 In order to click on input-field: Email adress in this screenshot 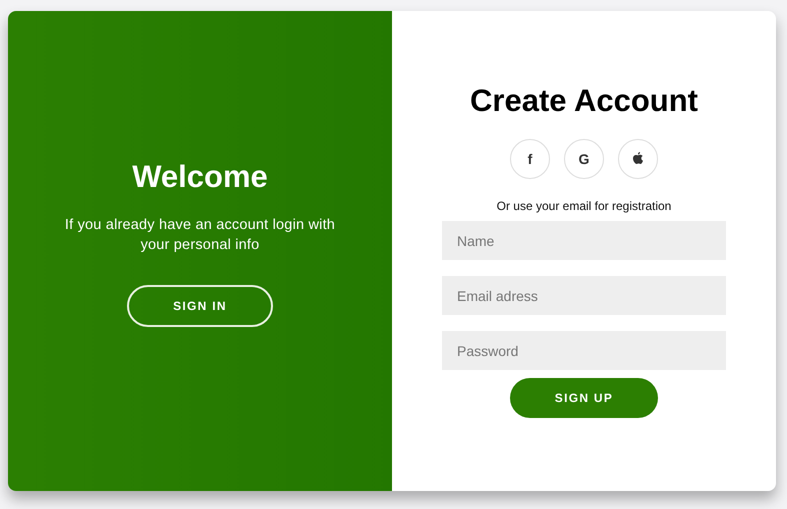, I will do `click(584, 295)`.